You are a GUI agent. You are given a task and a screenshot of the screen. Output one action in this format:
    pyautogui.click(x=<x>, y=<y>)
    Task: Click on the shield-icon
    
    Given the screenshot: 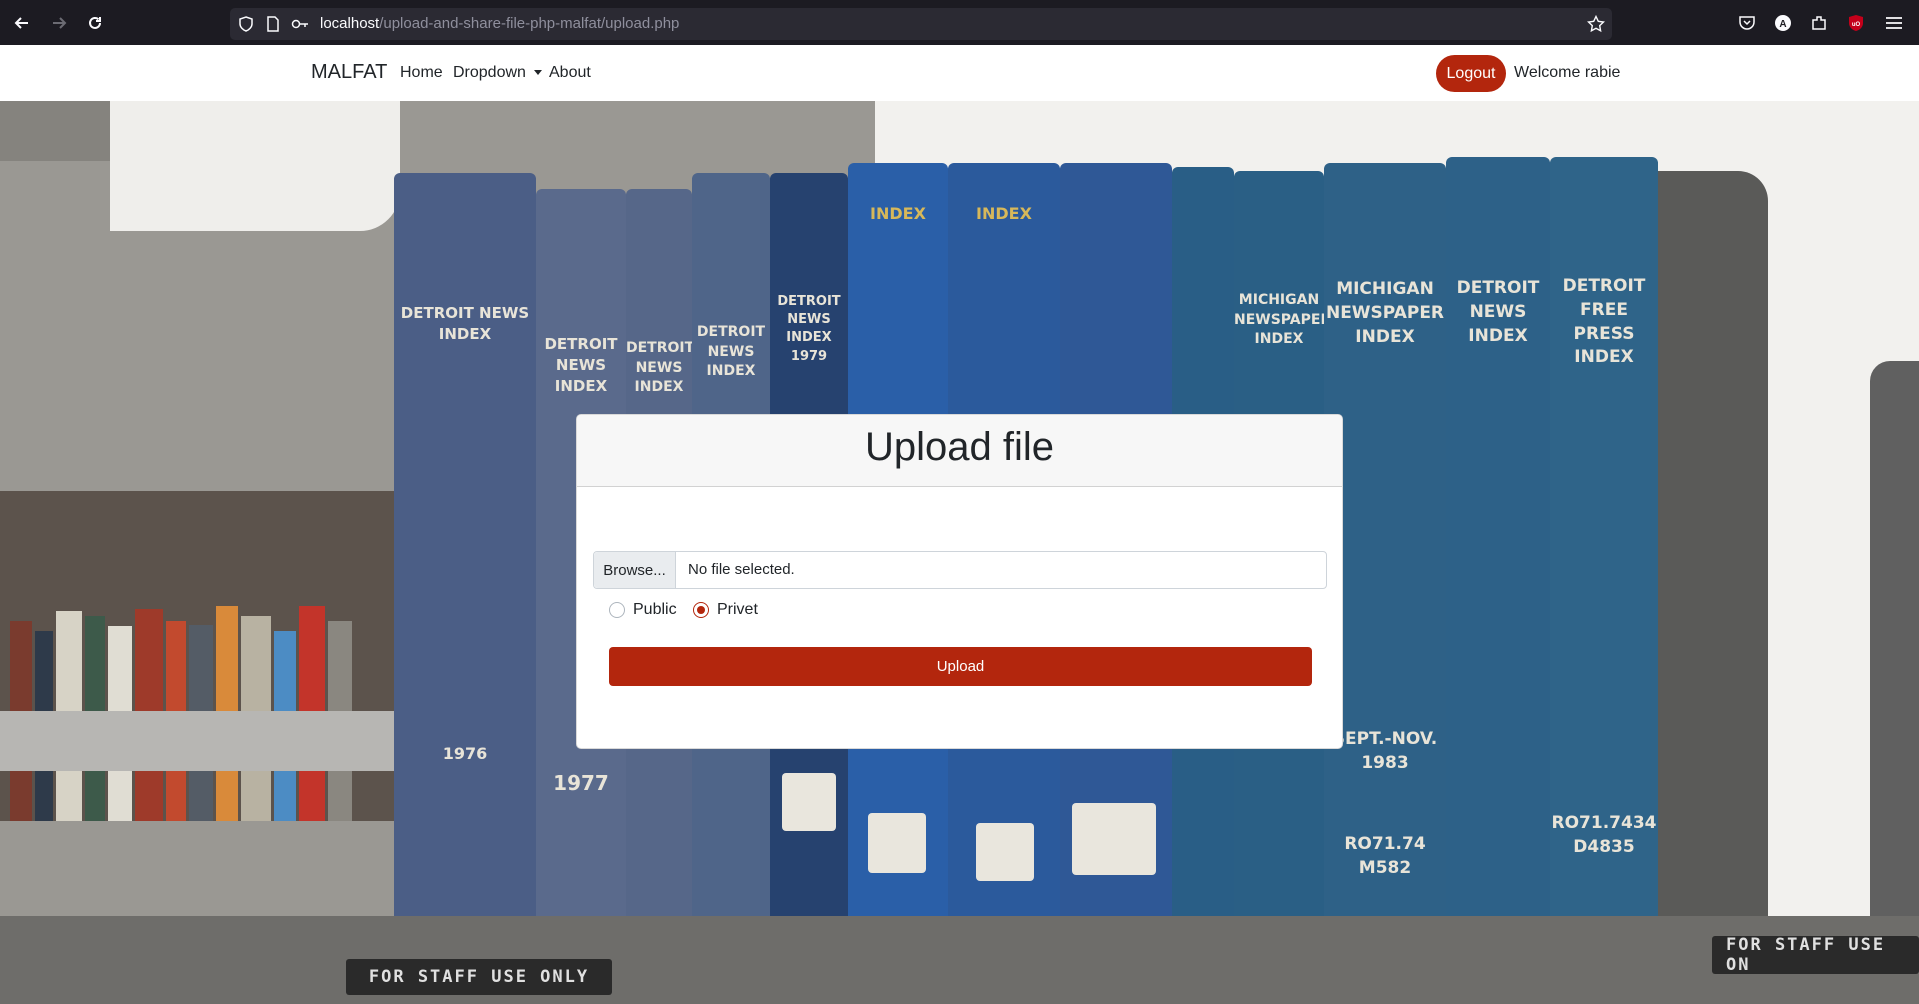 What is the action you would take?
    pyautogui.click(x=246, y=24)
    